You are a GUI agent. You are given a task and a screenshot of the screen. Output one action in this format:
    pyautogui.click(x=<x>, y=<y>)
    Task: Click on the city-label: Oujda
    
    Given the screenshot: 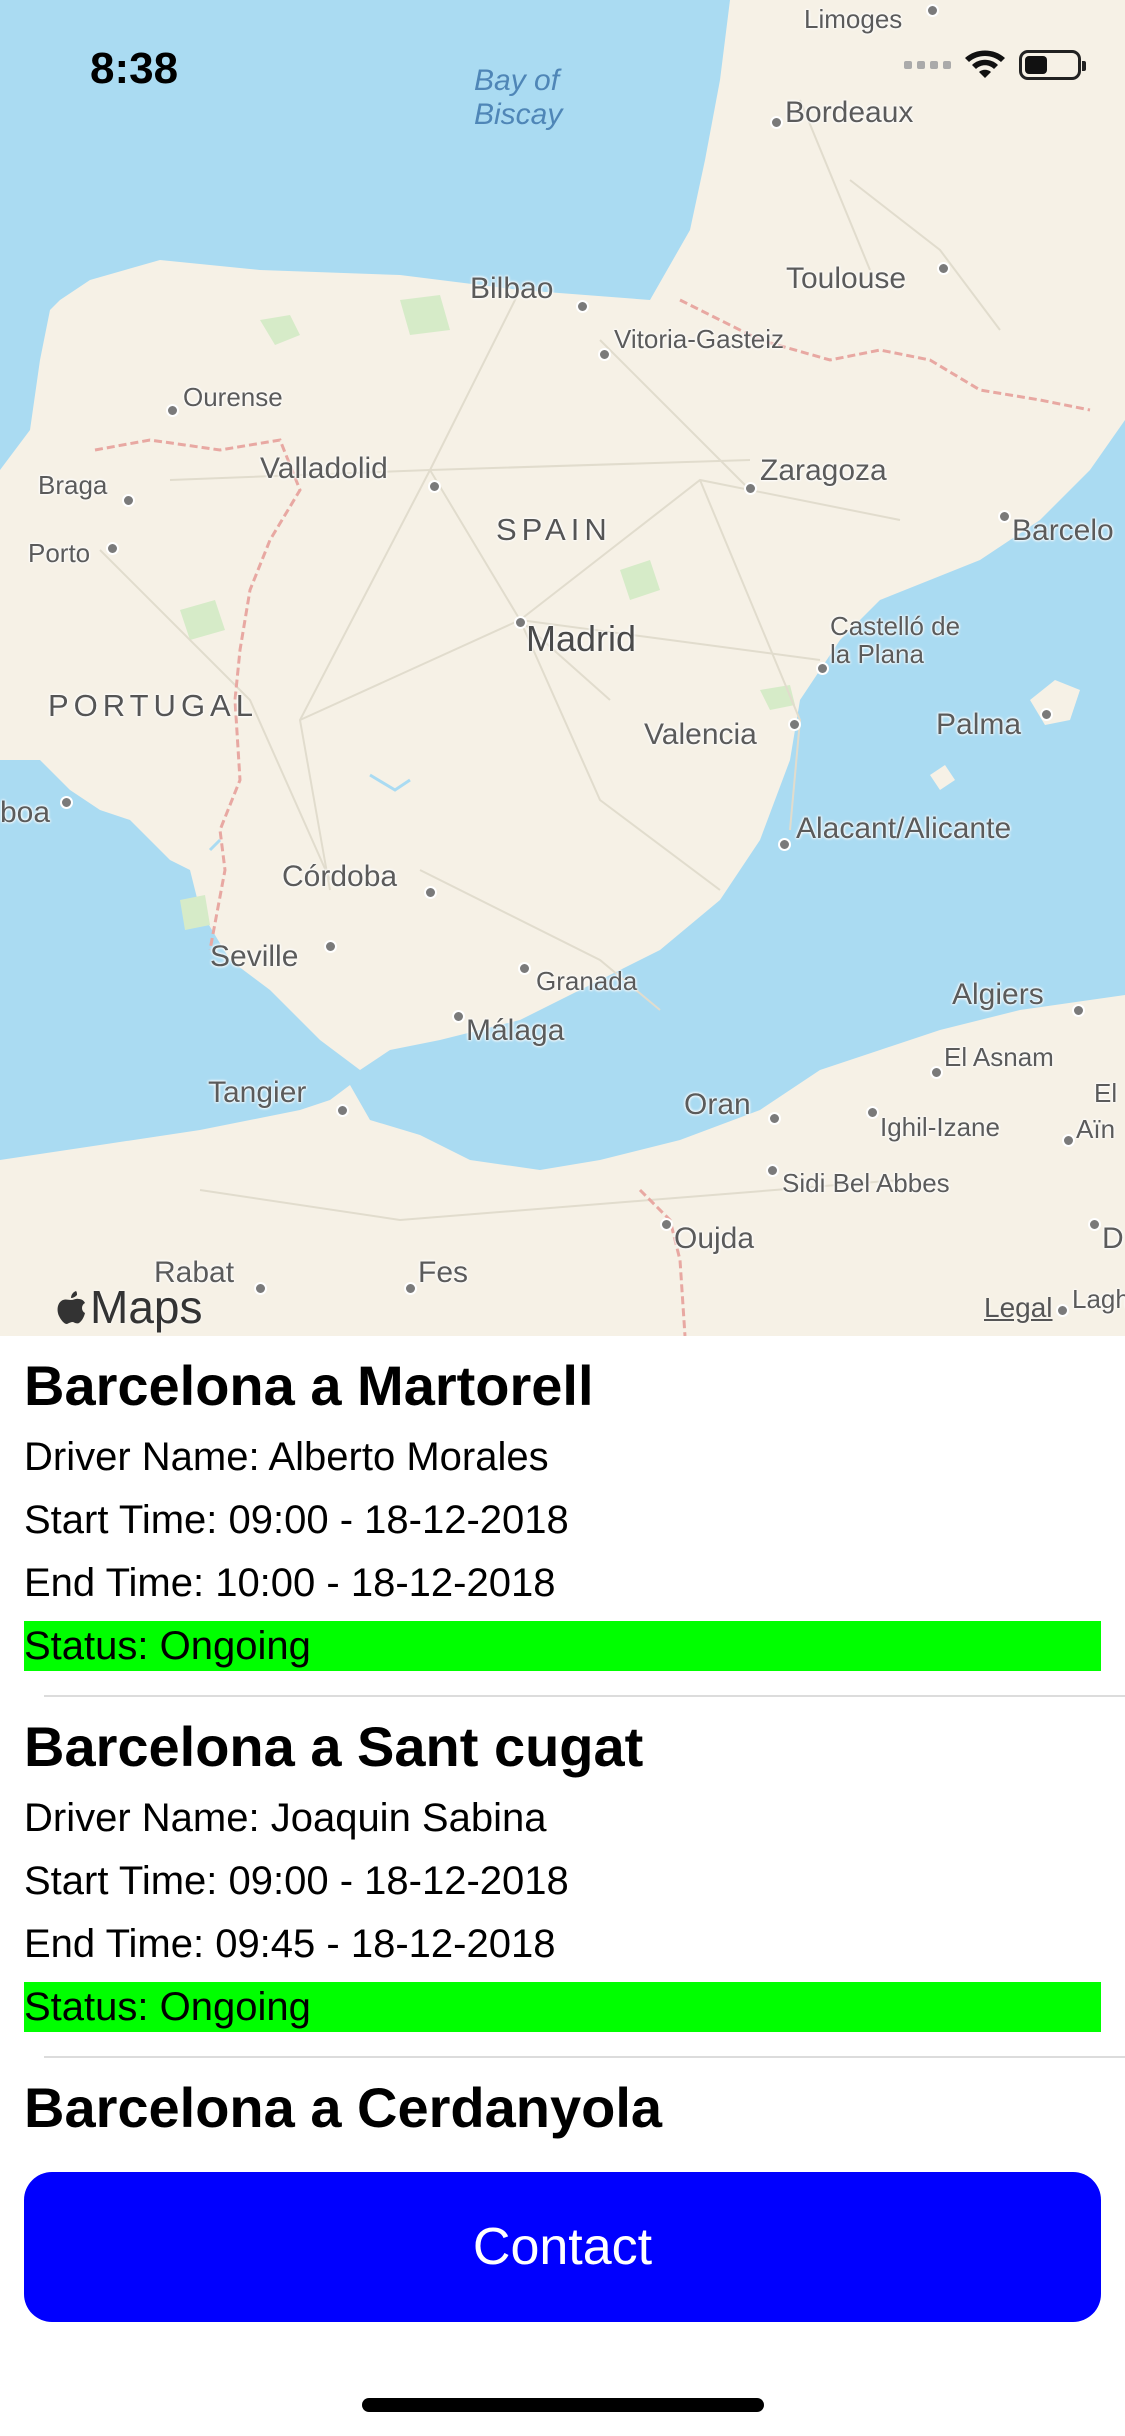 What is the action you would take?
    pyautogui.click(x=714, y=1238)
    